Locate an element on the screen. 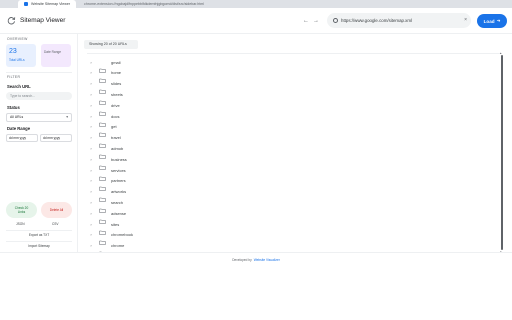 The width and height of the screenshot is (512, 320). status-label: Status is located at coordinates (13, 107).